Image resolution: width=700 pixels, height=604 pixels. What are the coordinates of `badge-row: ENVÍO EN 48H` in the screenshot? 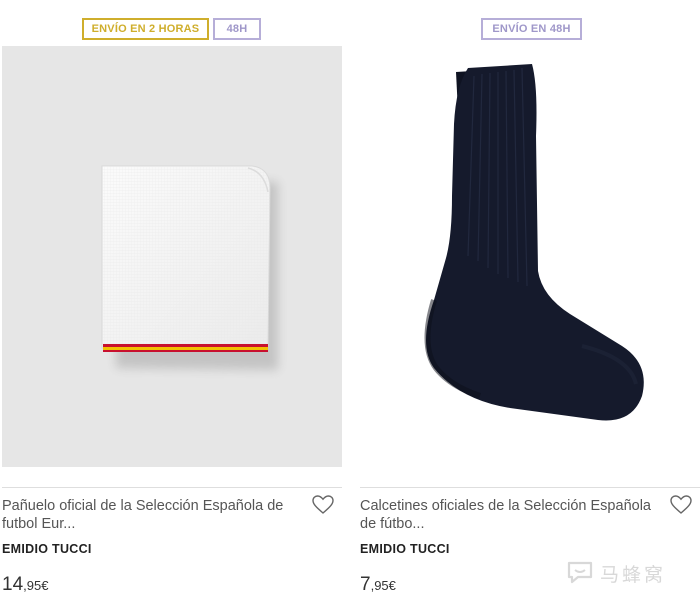 It's located at (530, 31).